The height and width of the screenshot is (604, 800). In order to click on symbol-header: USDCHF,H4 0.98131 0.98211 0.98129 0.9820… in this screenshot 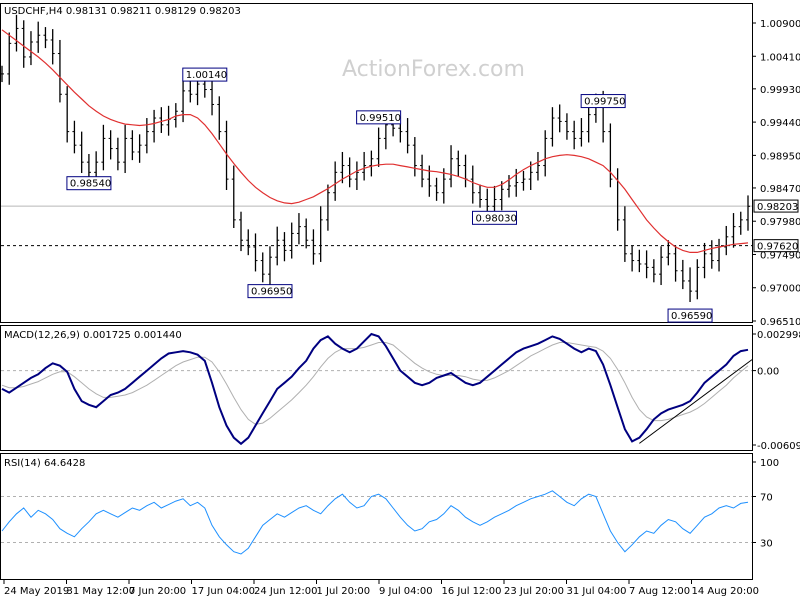, I will do `click(122, 11)`.